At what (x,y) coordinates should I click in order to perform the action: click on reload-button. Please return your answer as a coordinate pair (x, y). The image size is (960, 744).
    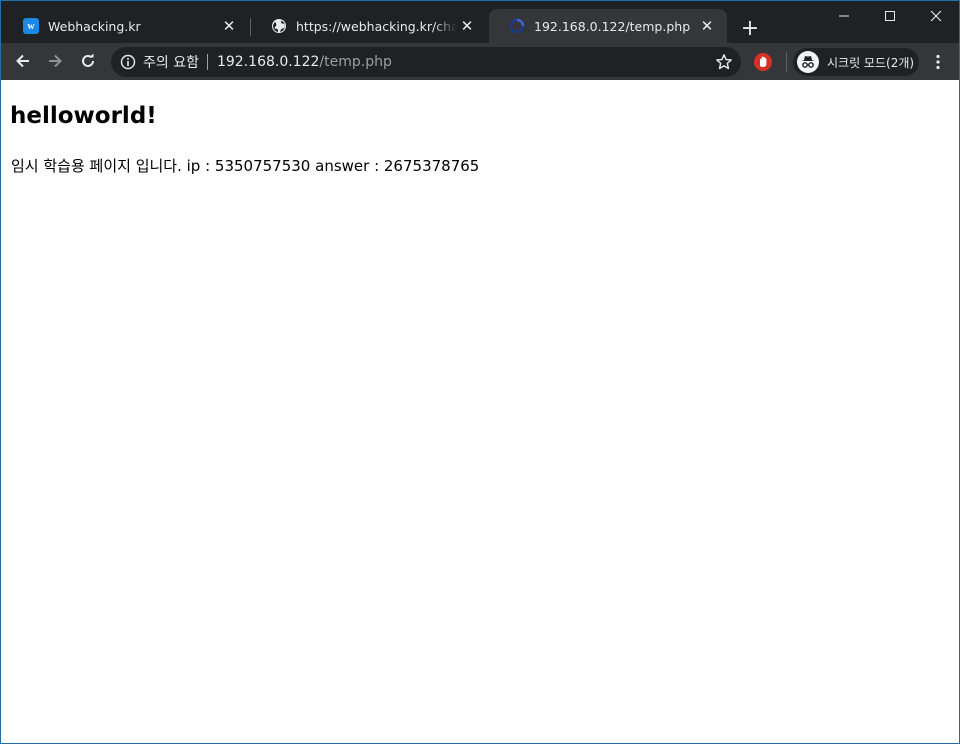
    Looking at the image, I should click on (88, 61).